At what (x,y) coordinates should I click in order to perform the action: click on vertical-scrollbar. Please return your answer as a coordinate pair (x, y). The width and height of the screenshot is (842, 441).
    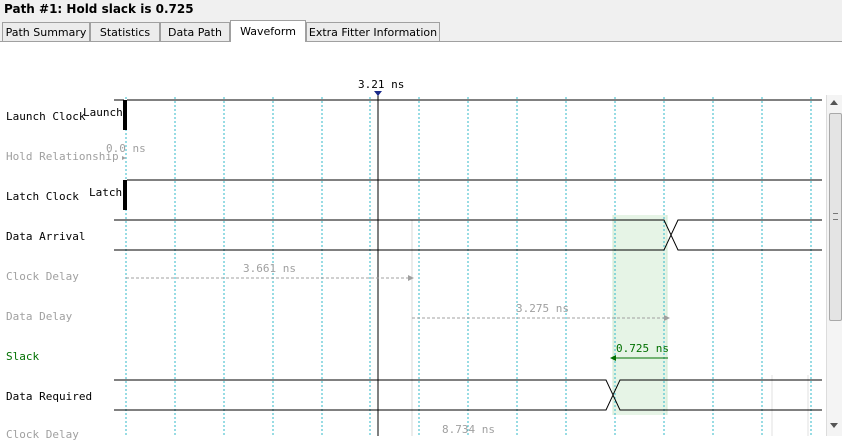
    Looking at the image, I should click on (834, 265).